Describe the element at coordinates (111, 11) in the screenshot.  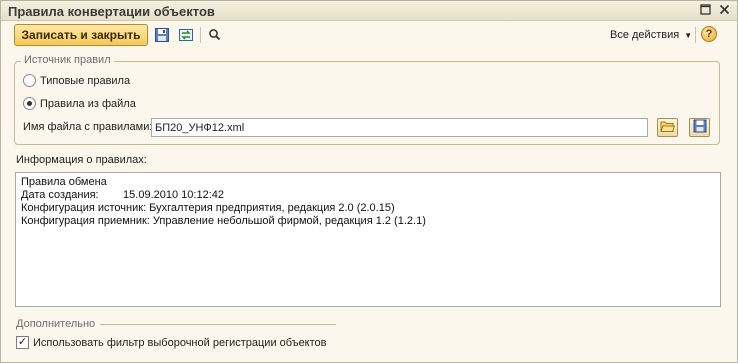
I see `window-title: Правила конвертации объектов` at that location.